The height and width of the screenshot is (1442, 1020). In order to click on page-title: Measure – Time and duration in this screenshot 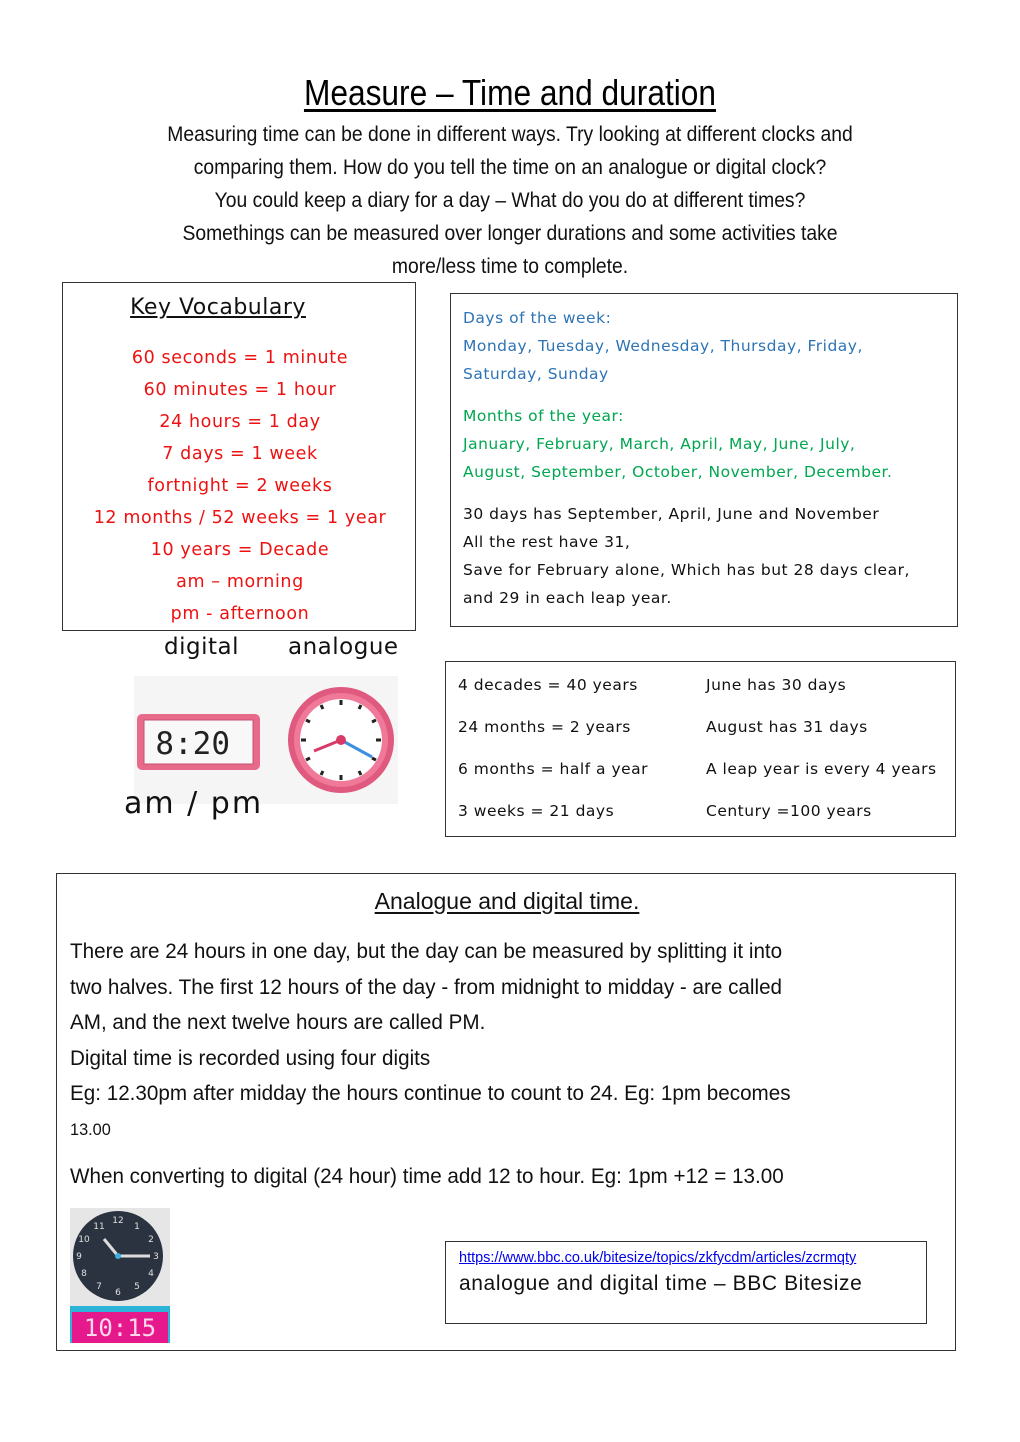, I will do `click(510, 92)`.